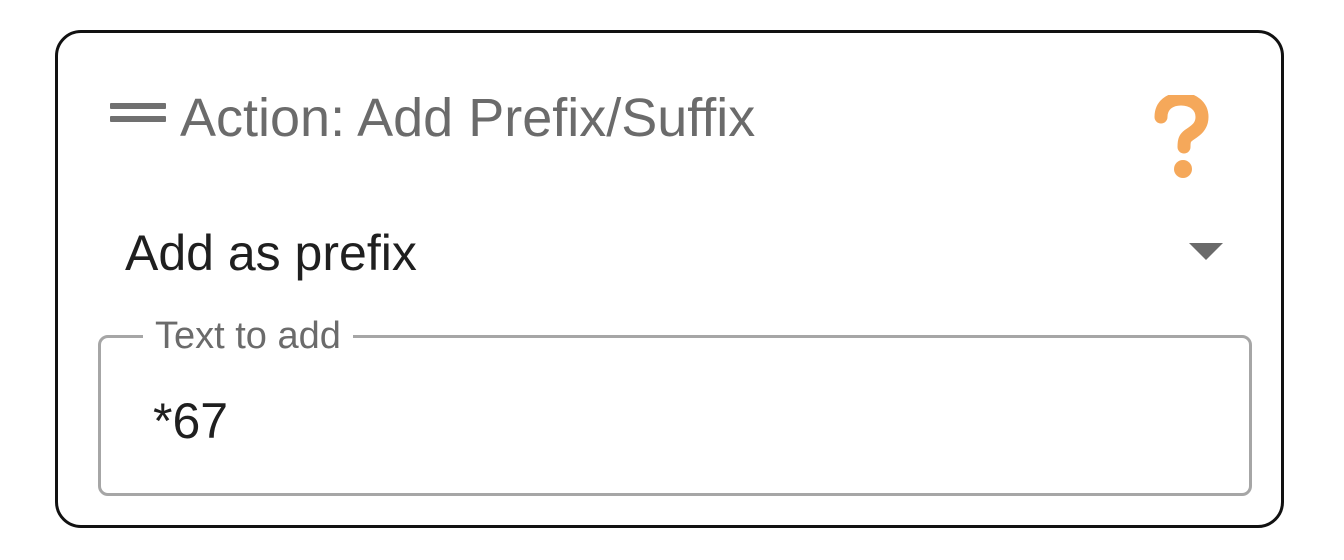  I want to click on text-to-add-input, so click(673, 421).